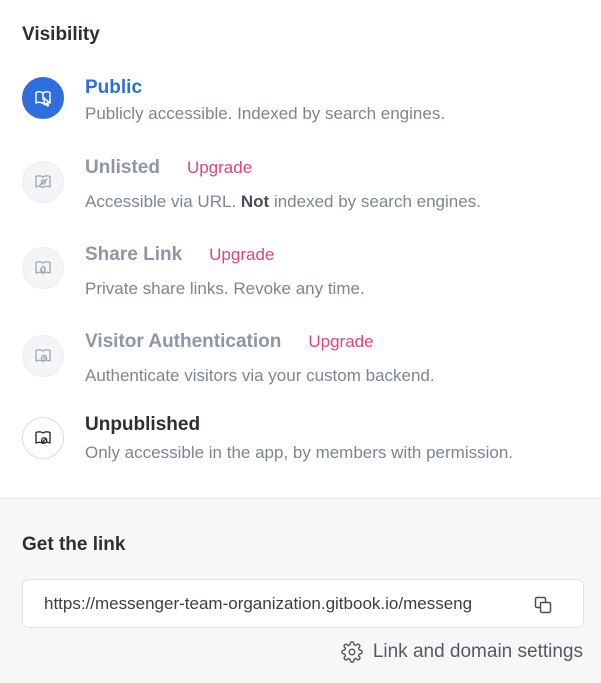 This screenshot has height=683, width=601. What do you see at coordinates (43, 356) in the screenshot?
I see `book-lock-icon` at bounding box center [43, 356].